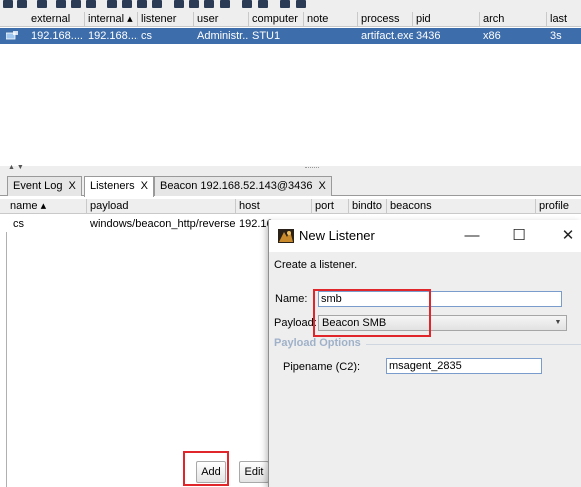 The height and width of the screenshot is (487, 581). What do you see at coordinates (330, 206) in the screenshot?
I see `col-header-port: port` at bounding box center [330, 206].